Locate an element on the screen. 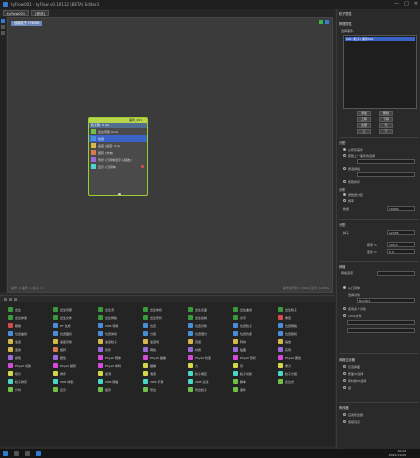 The image size is (420, 458). operator-item: 转向 is located at coordinates (255, 341).